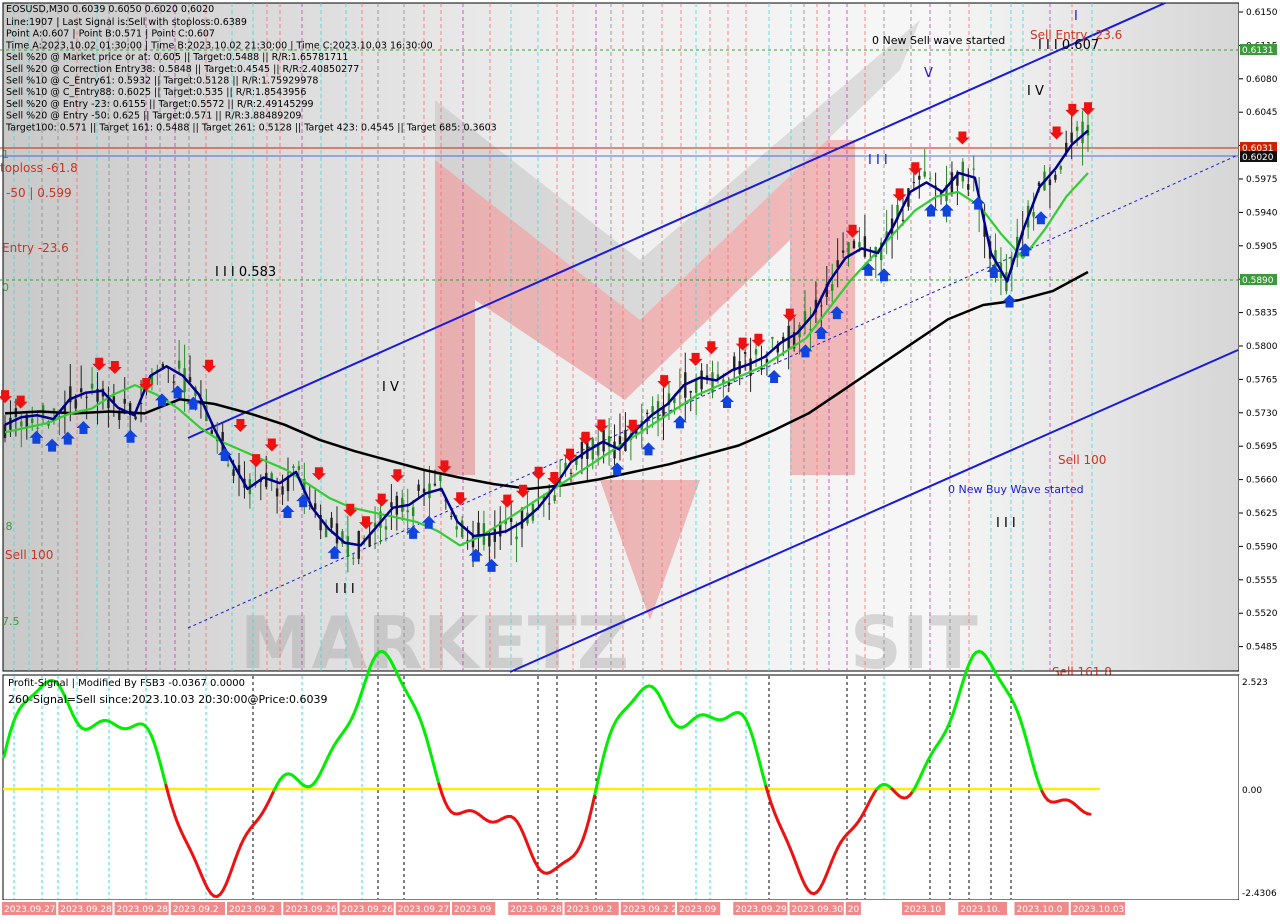 Image resolution: width=1280 pixels, height=924 pixels. What do you see at coordinates (7, 526) in the screenshot?
I see `left-18-label: .8` at bounding box center [7, 526].